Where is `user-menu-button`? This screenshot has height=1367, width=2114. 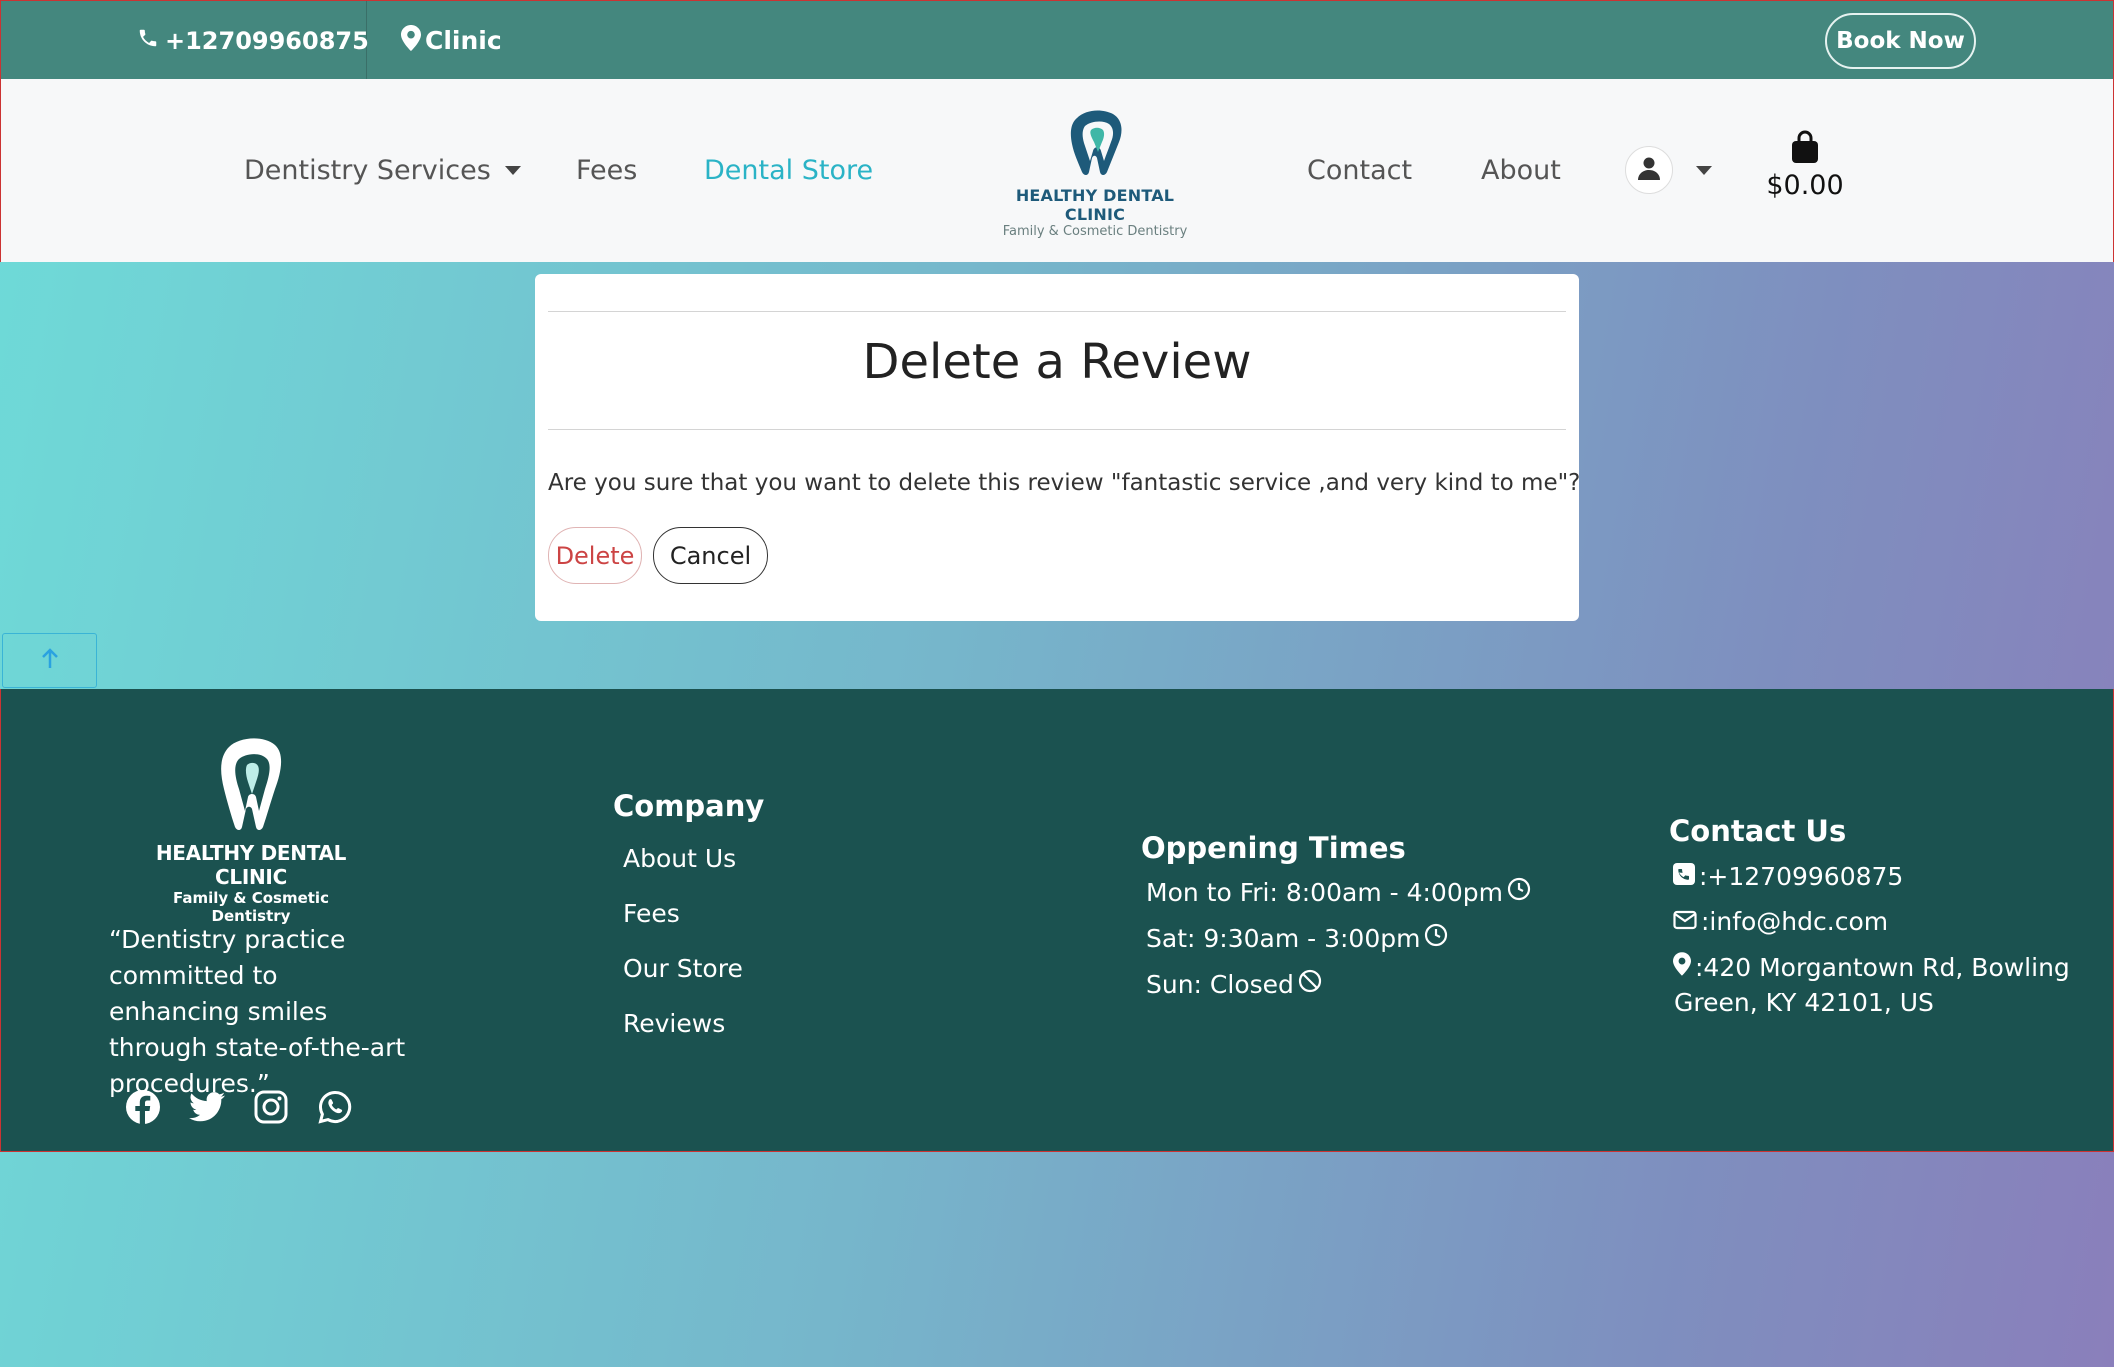
user-menu-button is located at coordinates (1649, 170).